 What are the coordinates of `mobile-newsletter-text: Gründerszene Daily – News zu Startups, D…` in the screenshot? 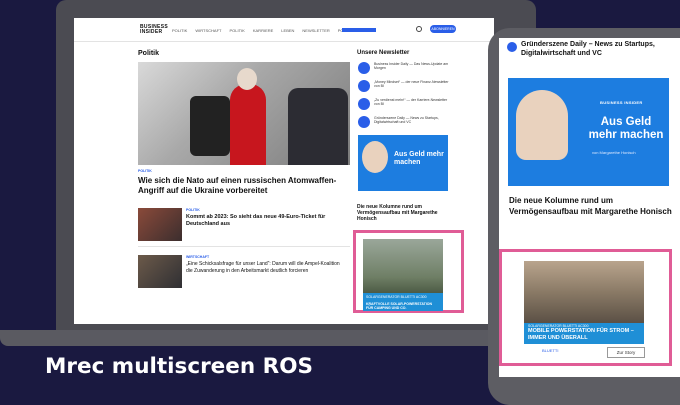 It's located at (596, 49).